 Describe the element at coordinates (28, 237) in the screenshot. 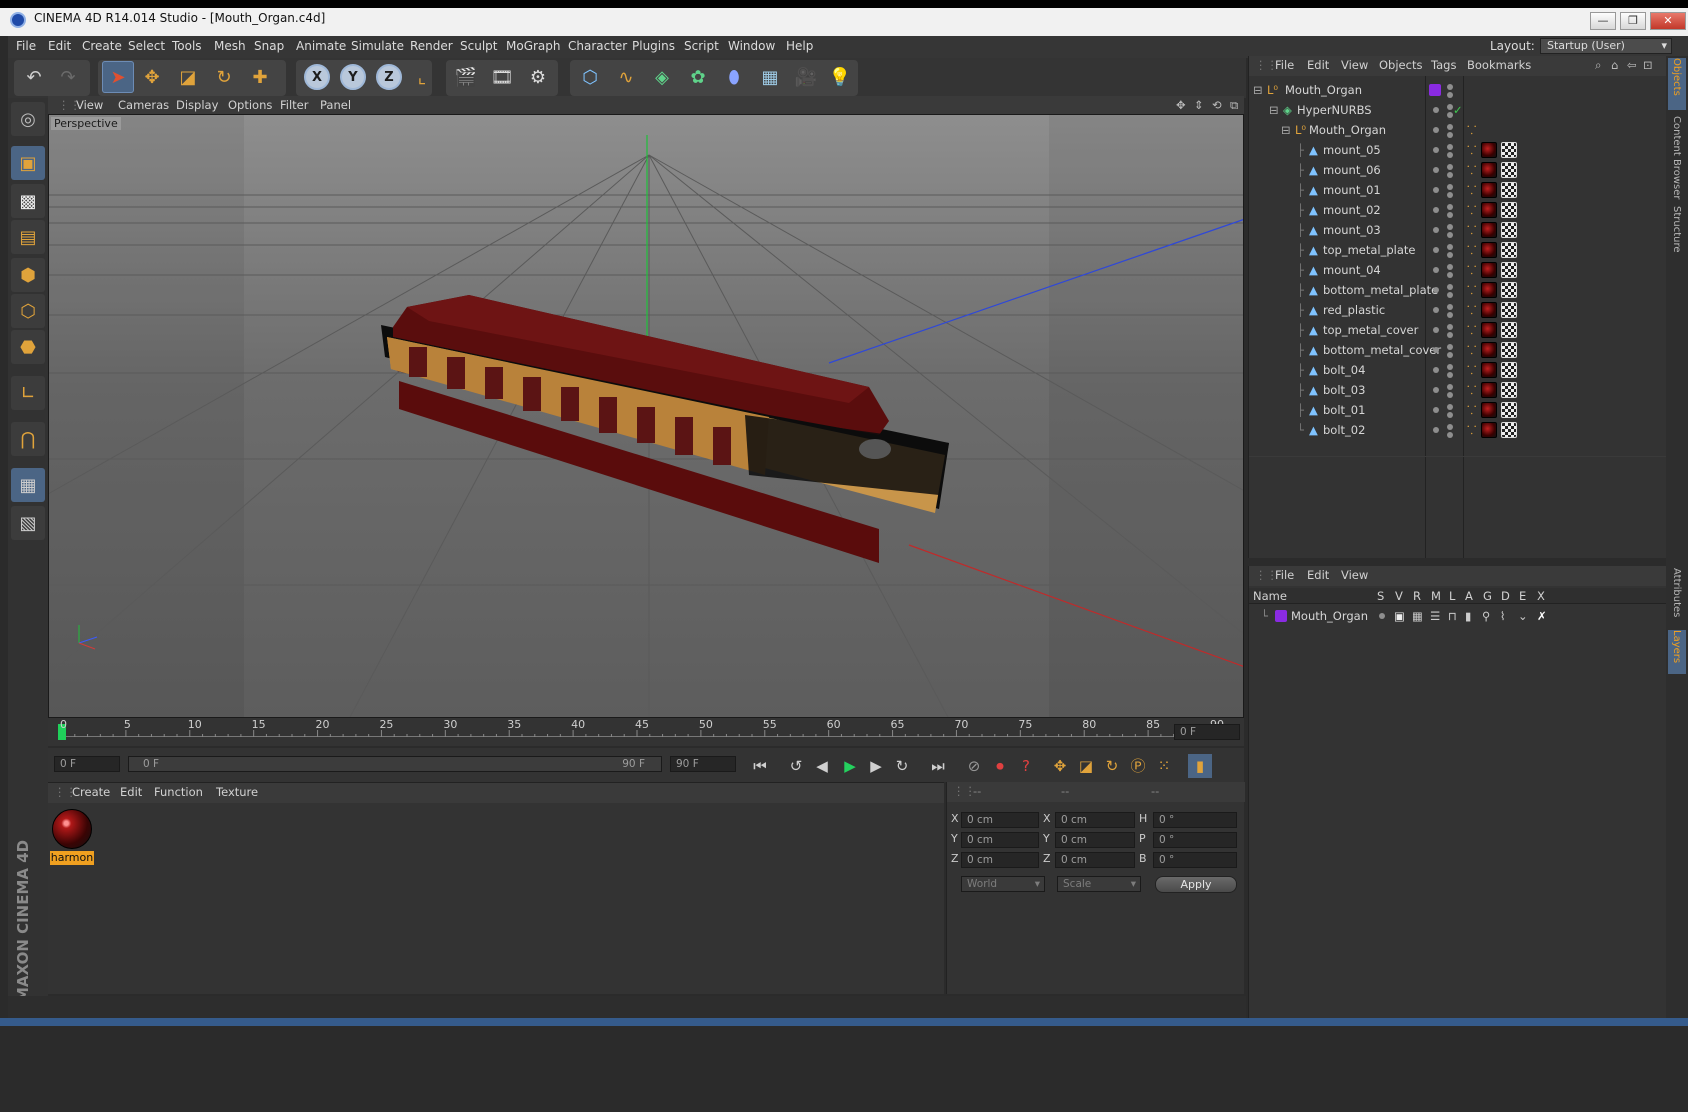

I see `workplane-mode-button: ▤` at that location.